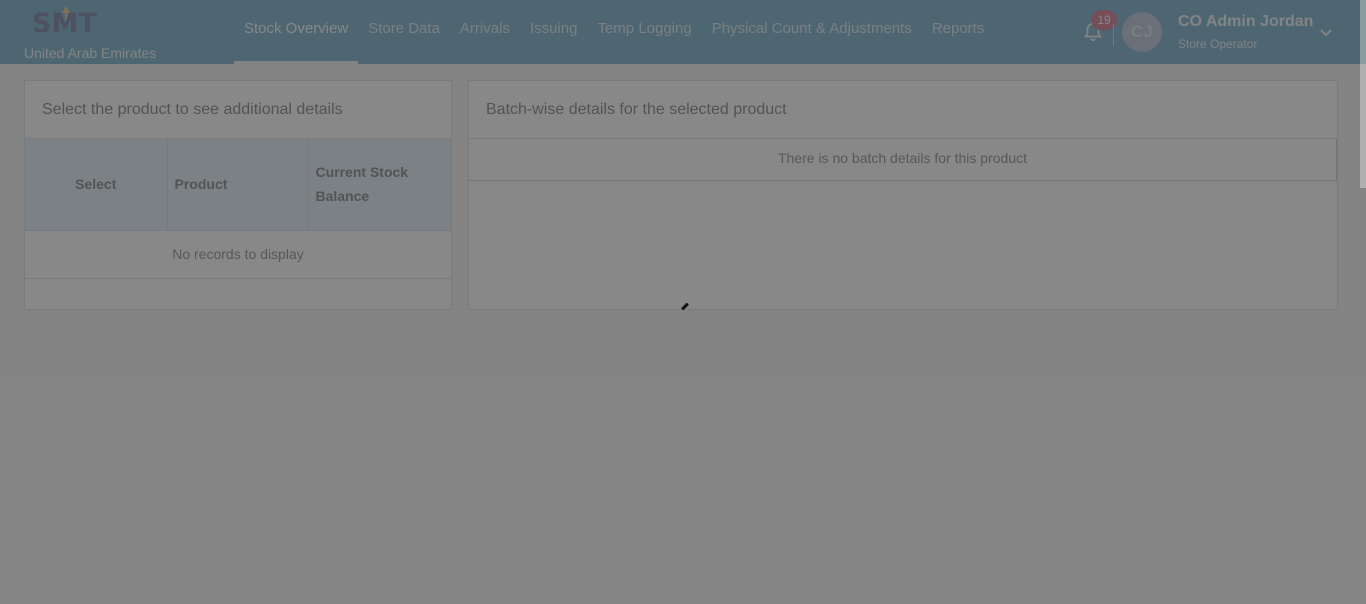 The width and height of the screenshot is (1366, 604). What do you see at coordinates (812, 32) in the screenshot?
I see `nav-physical-count: Physical Count & Adjustments` at bounding box center [812, 32].